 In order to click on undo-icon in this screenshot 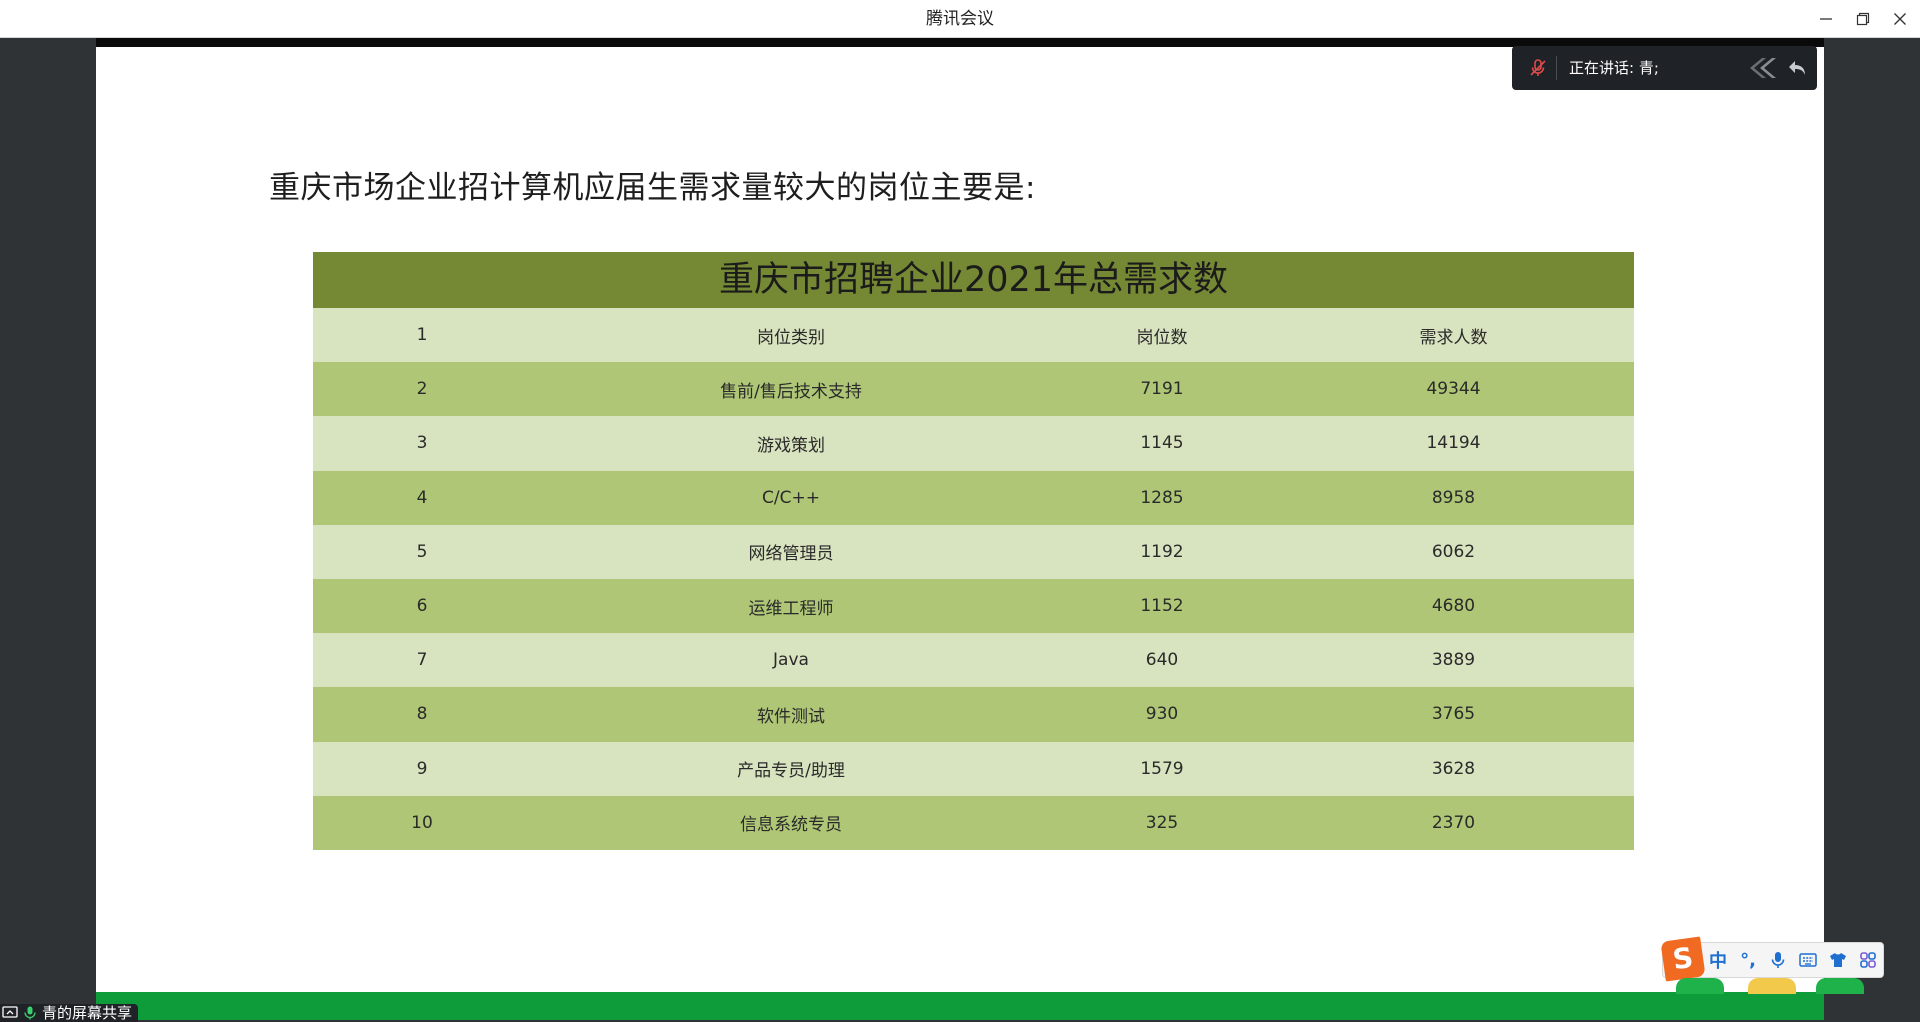, I will do `click(1797, 68)`.